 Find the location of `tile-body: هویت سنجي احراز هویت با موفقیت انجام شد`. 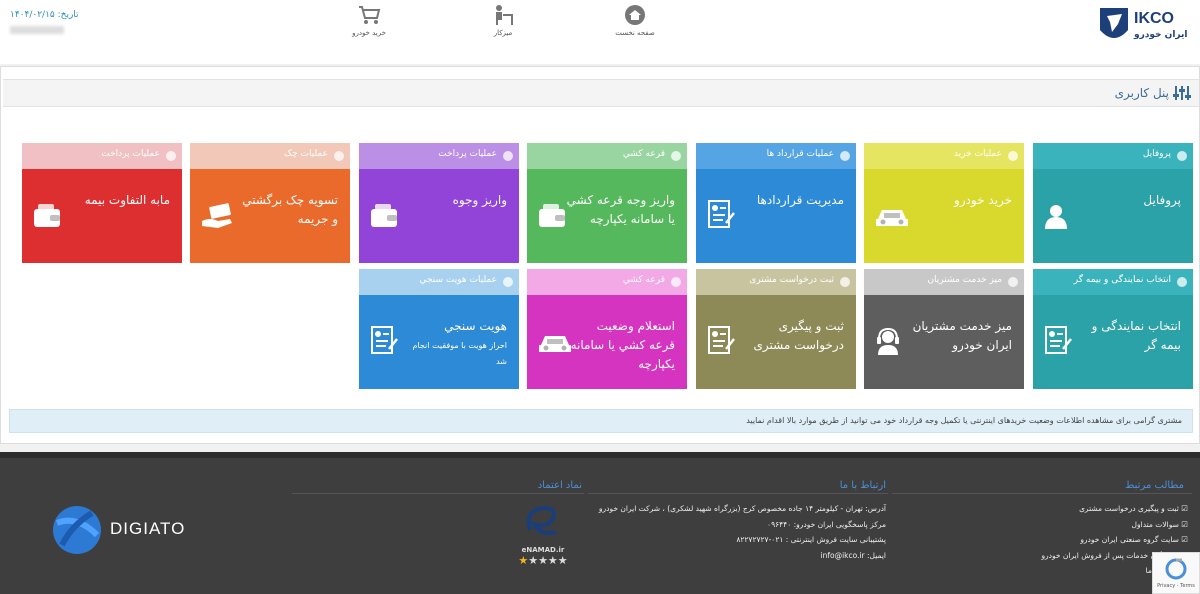

tile-body: هویت سنجي احراز هویت با موفقیت انجام شد is located at coordinates (439, 342).